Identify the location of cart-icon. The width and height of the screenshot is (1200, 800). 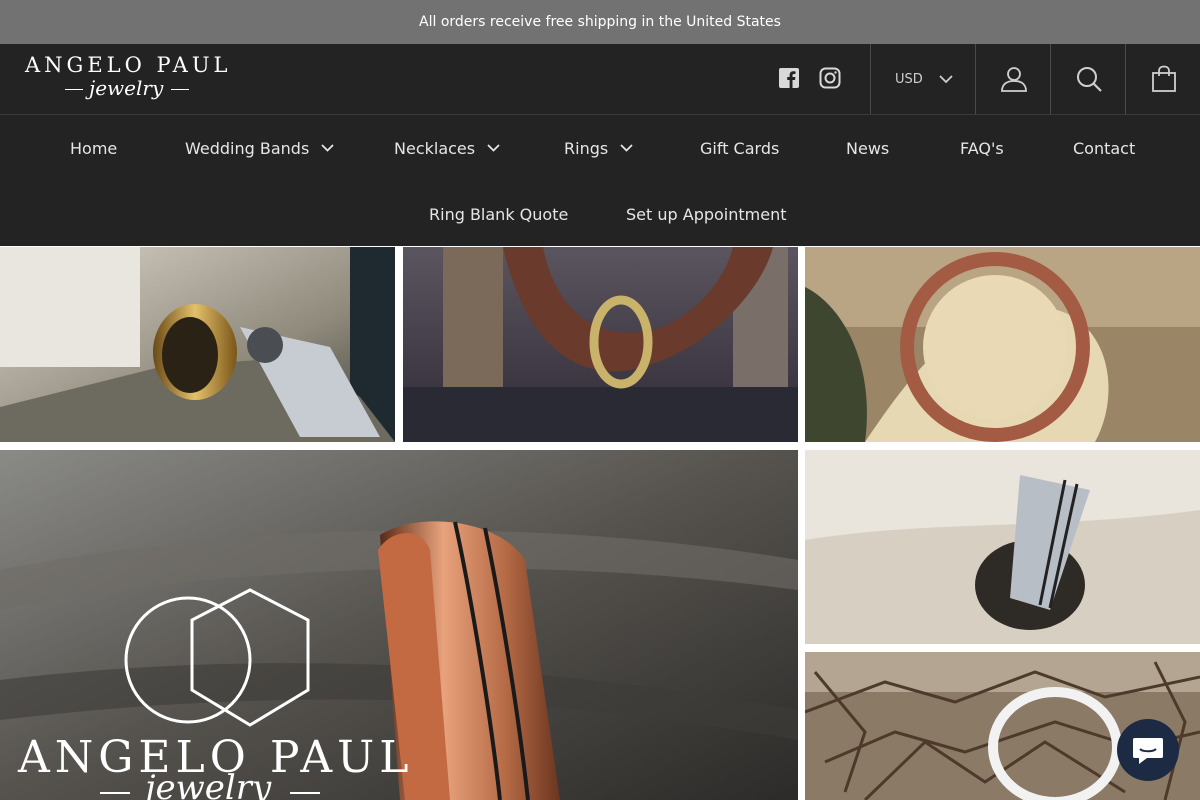
(1163, 79).